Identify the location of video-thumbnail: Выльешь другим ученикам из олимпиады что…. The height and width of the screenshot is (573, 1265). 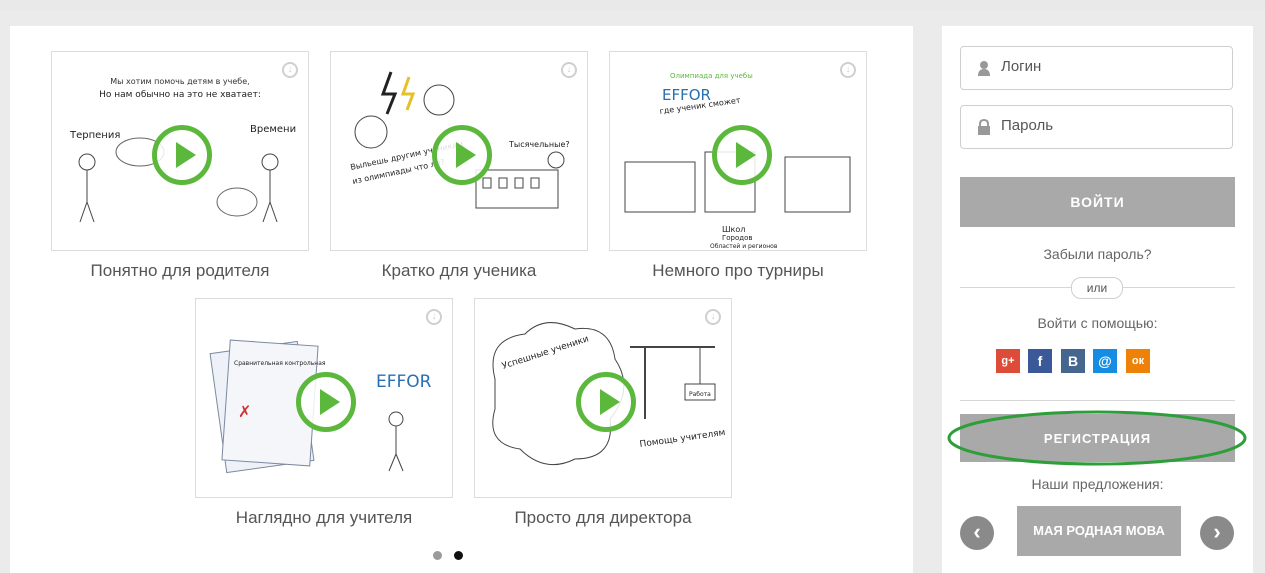
(459, 151).